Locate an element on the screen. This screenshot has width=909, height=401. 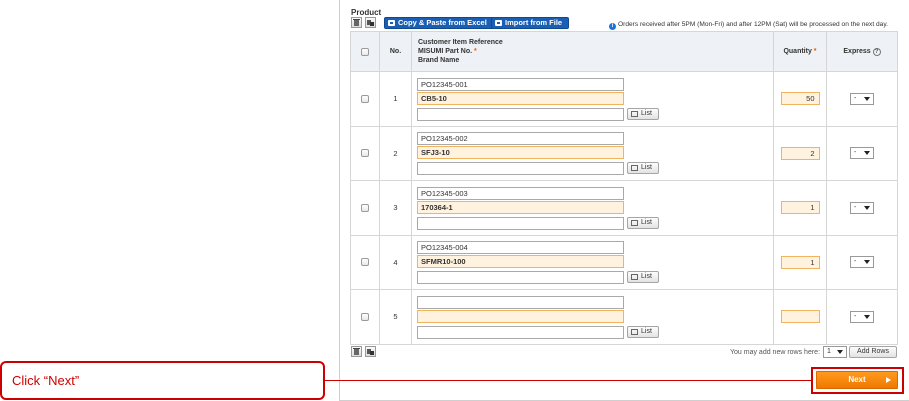
add-rows-count-select: 1 is located at coordinates (835, 352).